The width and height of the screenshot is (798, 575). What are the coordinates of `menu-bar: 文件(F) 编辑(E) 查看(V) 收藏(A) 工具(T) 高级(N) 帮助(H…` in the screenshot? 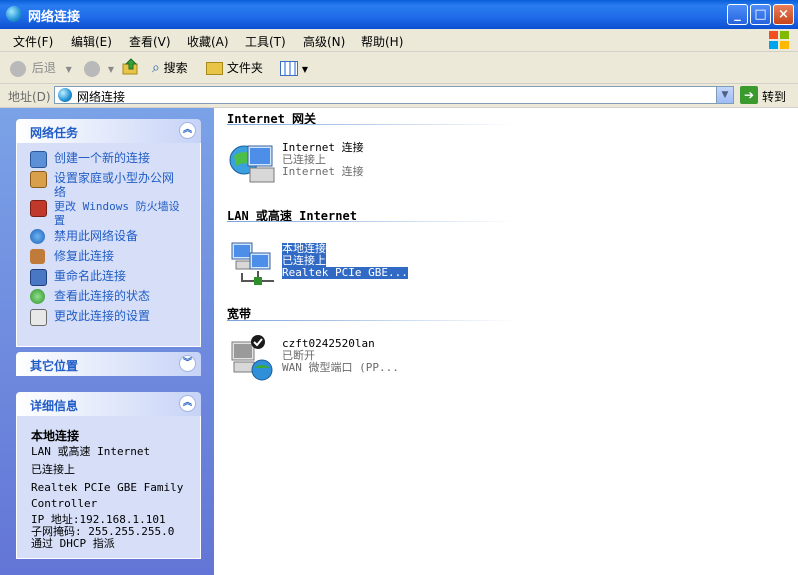 It's located at (399, 40).